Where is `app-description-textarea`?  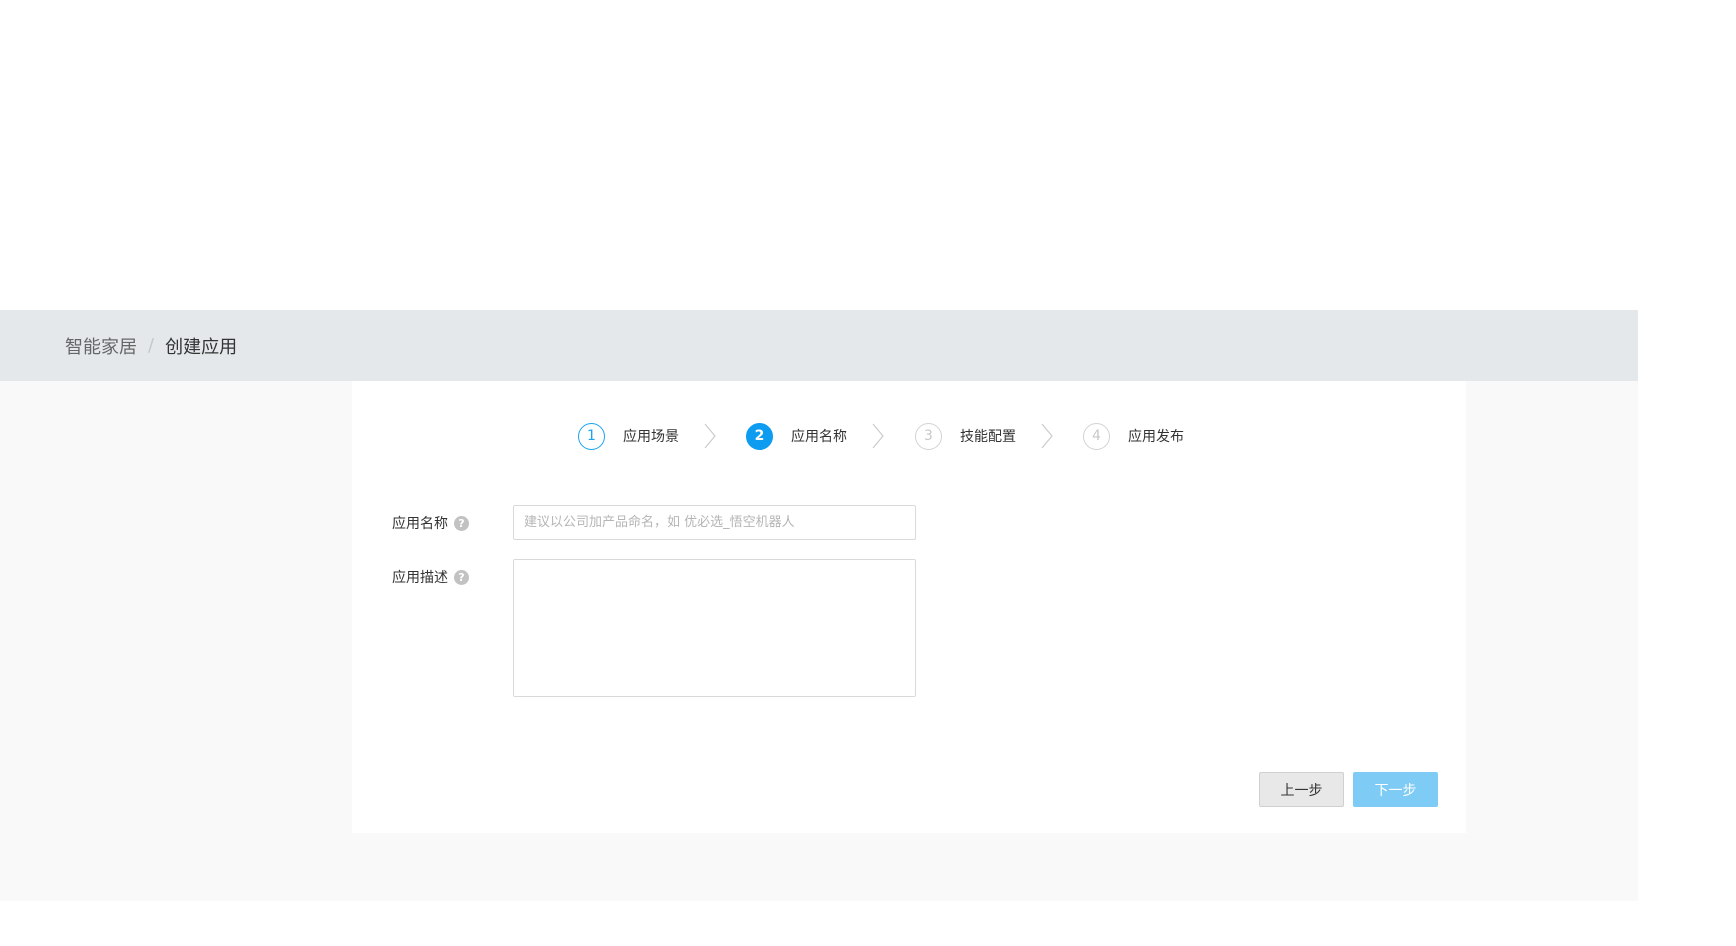 app-description-textarea is located at coordinates (714, 628).